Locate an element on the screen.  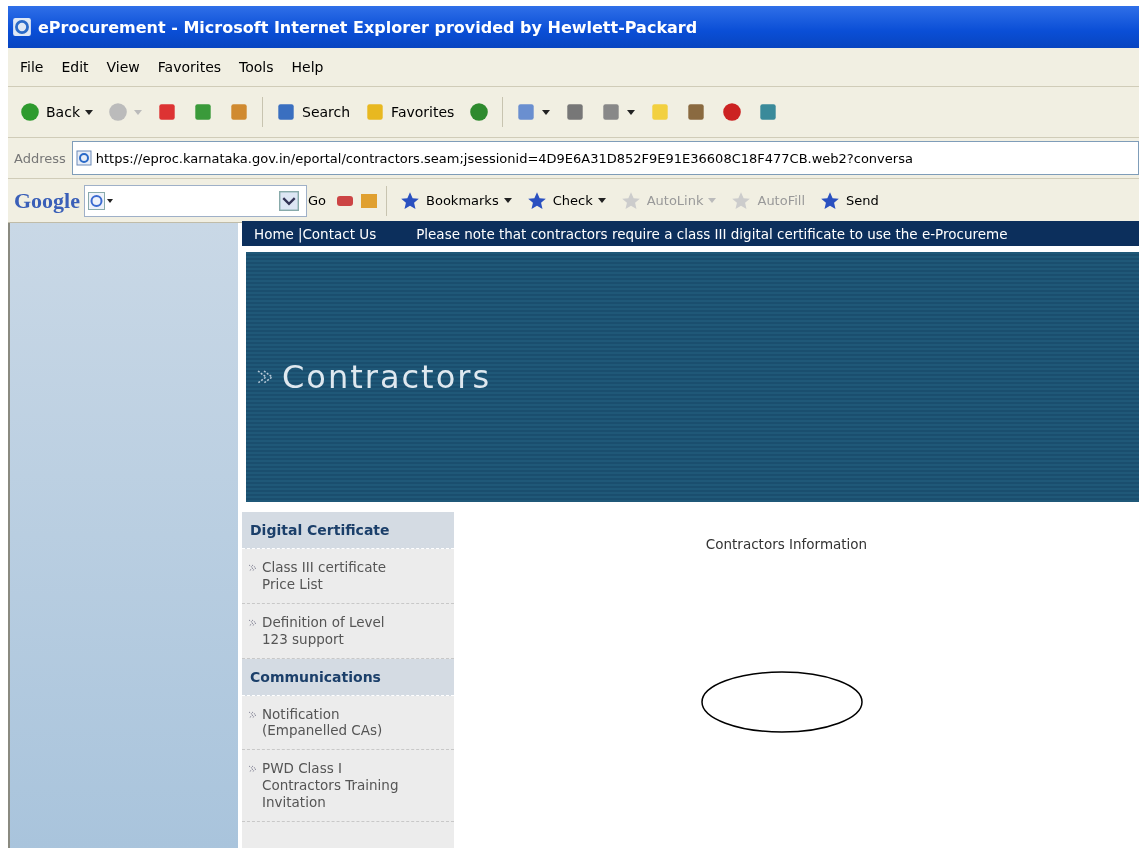
toolbar-button: Send is located at coordinates (849, 200).